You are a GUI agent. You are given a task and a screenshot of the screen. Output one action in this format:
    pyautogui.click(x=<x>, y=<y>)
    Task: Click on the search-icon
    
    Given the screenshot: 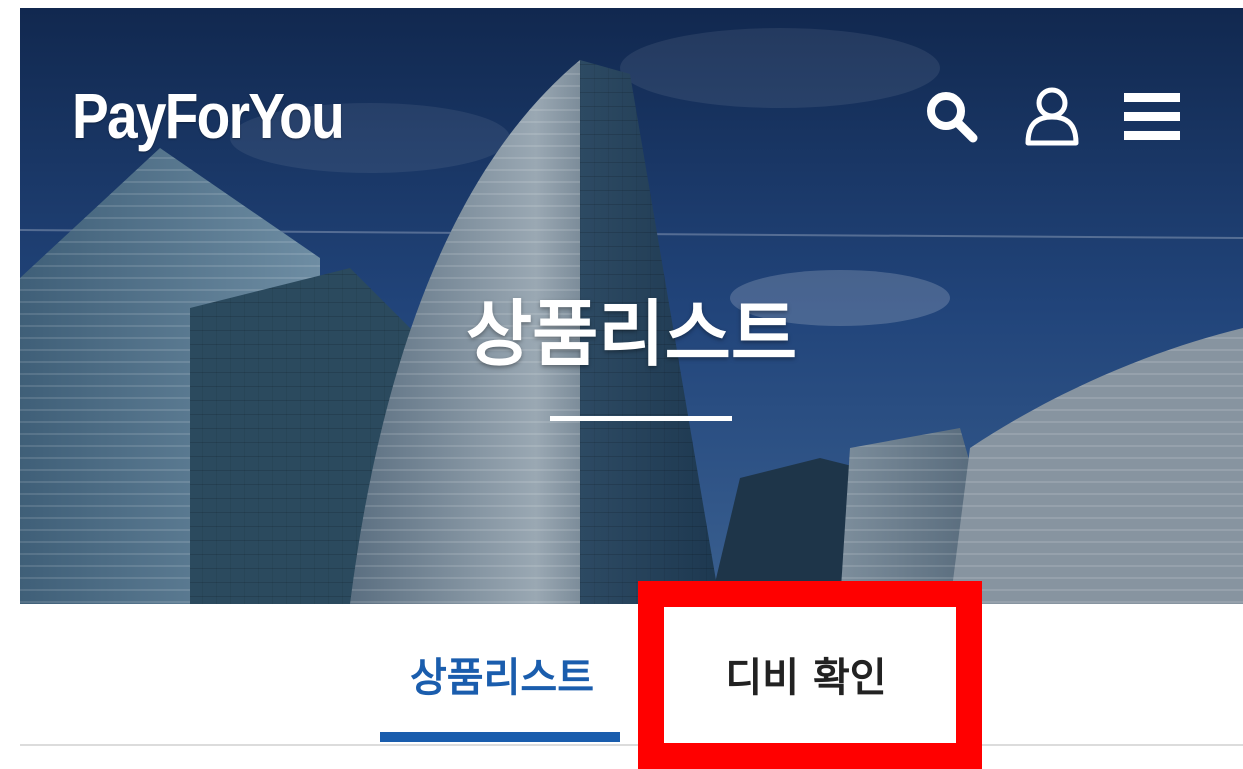 What is the action you would take?
    pyautogui.click(x=952, y=117)
    